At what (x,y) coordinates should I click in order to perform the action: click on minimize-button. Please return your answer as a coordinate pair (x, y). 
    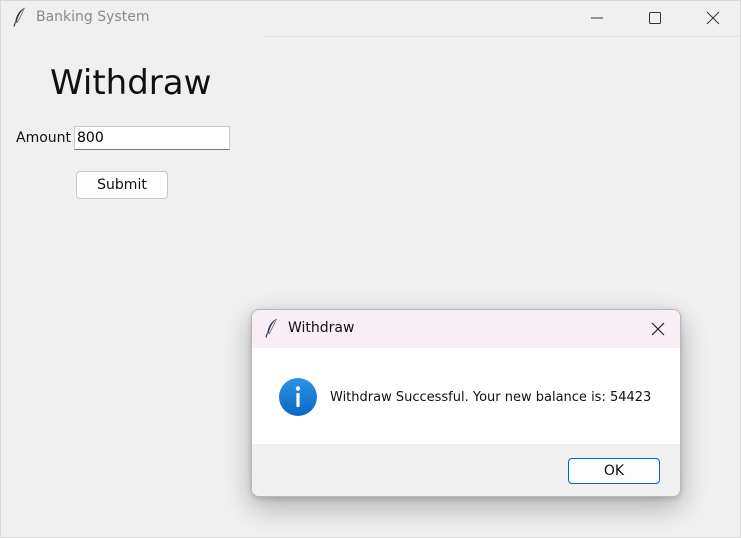
    Looking at the image, I should click on (597, 18).